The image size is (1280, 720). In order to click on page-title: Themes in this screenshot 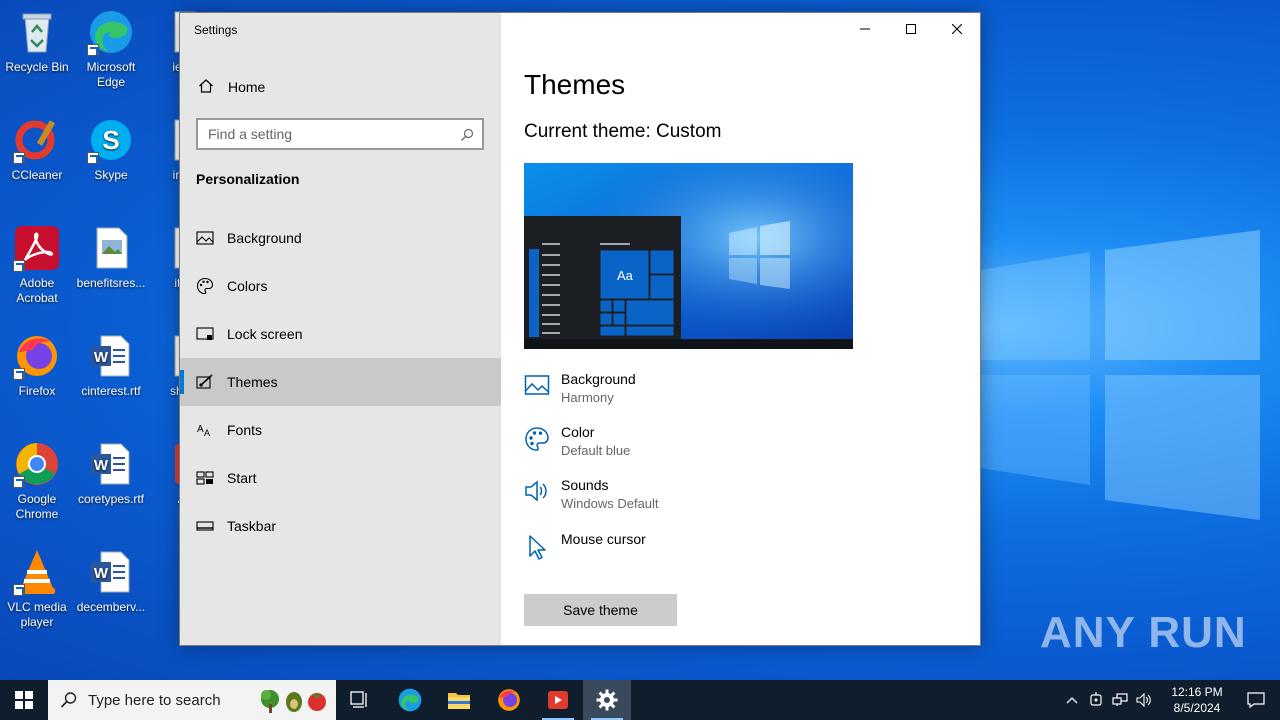, I will do `click(575, 84)`.